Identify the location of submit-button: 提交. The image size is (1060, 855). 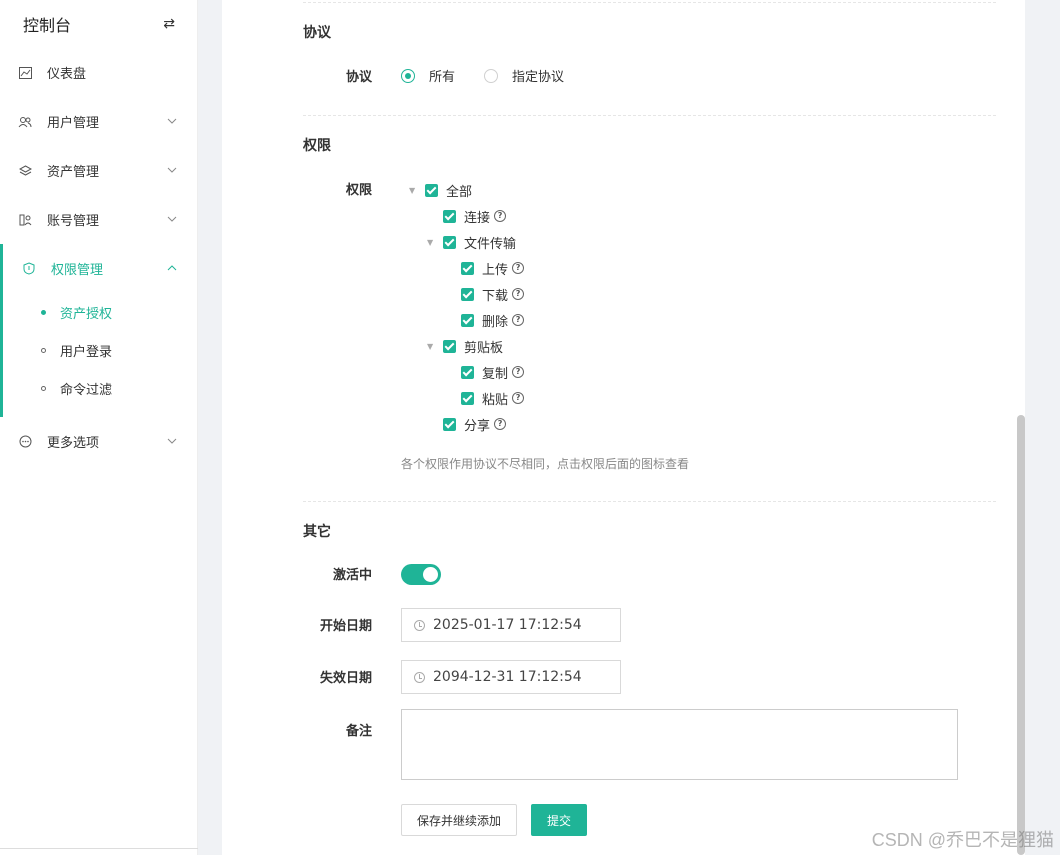
(559, 820).